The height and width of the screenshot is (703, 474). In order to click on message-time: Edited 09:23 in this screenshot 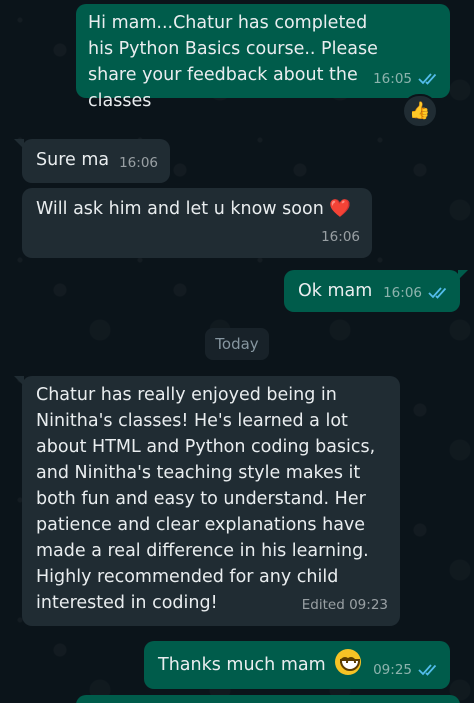, I will do `click(344, 605)`.